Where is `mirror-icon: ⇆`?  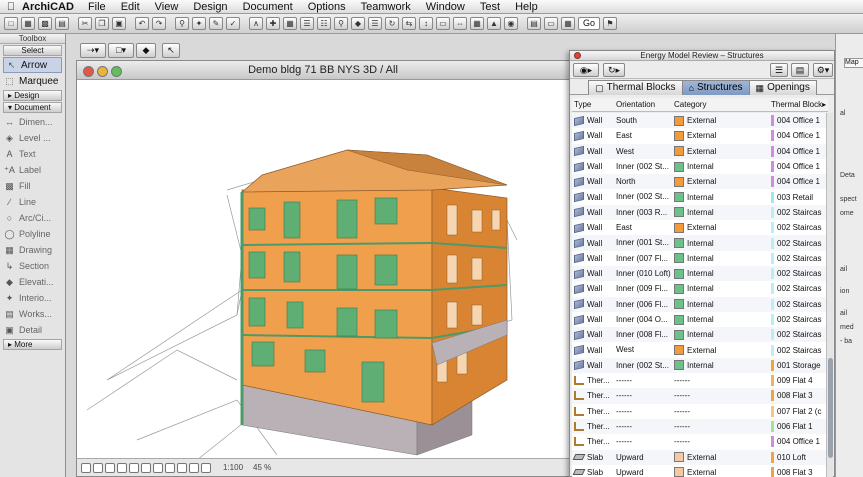
mirror-icon: ⇆ is located at coordinates (409, 23).